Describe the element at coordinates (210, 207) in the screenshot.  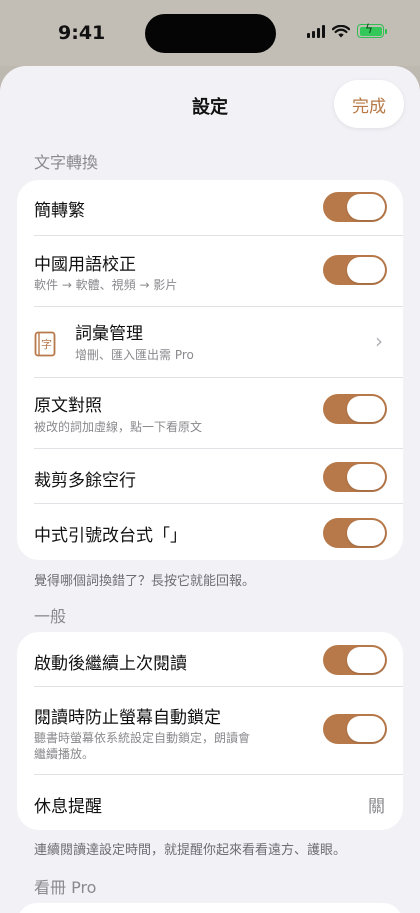
I see `row-simplified-to-traditional: 簡轉繁` at that location.